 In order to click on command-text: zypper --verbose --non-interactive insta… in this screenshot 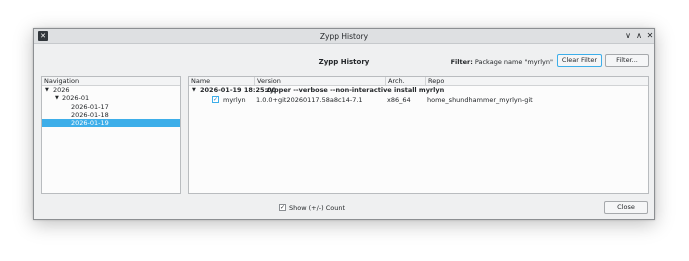, I will do `click(355, 90)`.